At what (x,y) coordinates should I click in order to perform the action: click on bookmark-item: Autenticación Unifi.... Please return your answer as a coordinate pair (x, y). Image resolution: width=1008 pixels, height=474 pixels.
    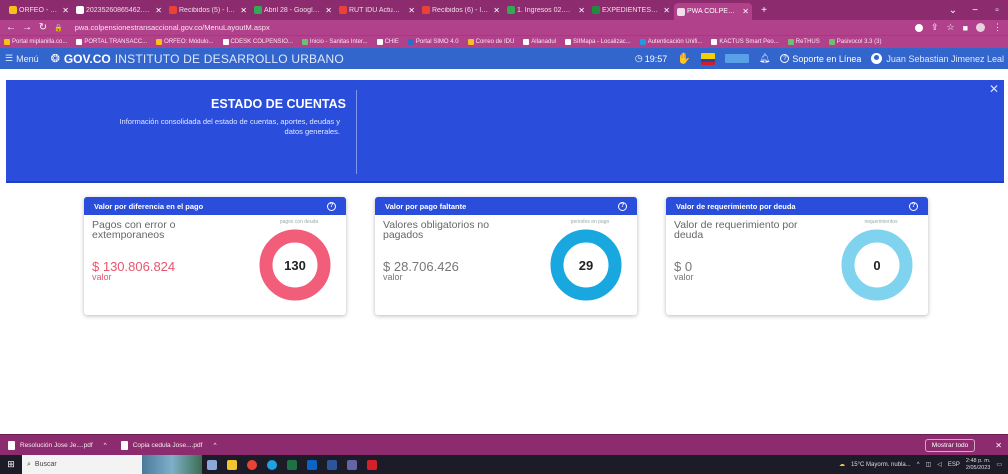
    Looking at the image, I should click on (670, 42).